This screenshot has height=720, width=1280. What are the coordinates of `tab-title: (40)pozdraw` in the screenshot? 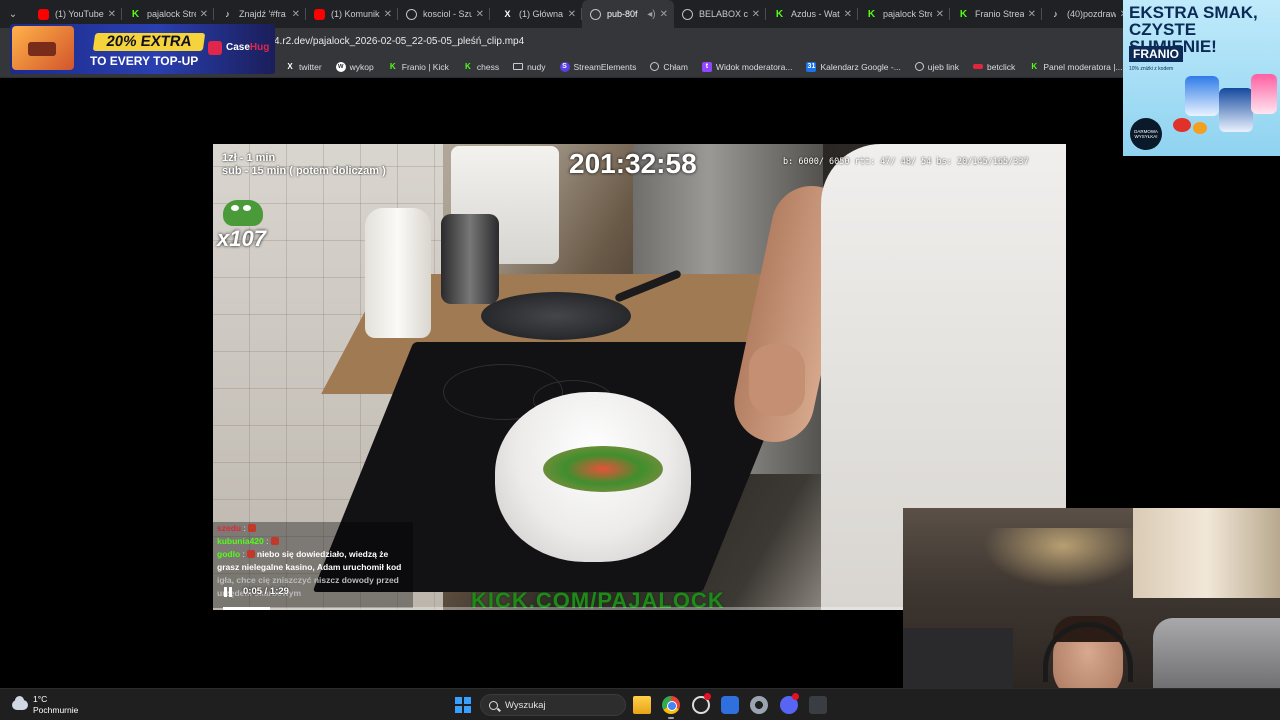 It's located at (1091, 14).